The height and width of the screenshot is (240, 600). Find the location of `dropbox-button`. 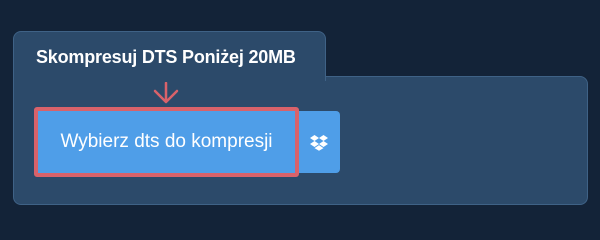

dropbox-button is located at coordinates (318, 142).